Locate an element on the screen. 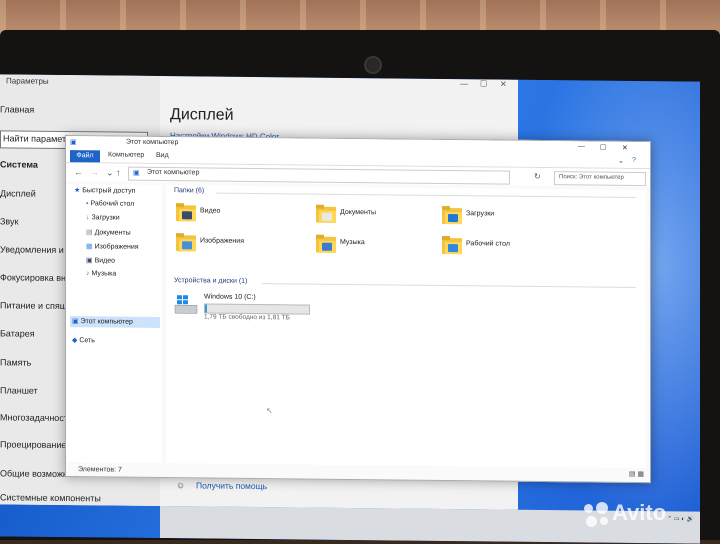 The width and height of the screenshot is (720, 544). music-folder-icon is located at coordinates (326, 243).